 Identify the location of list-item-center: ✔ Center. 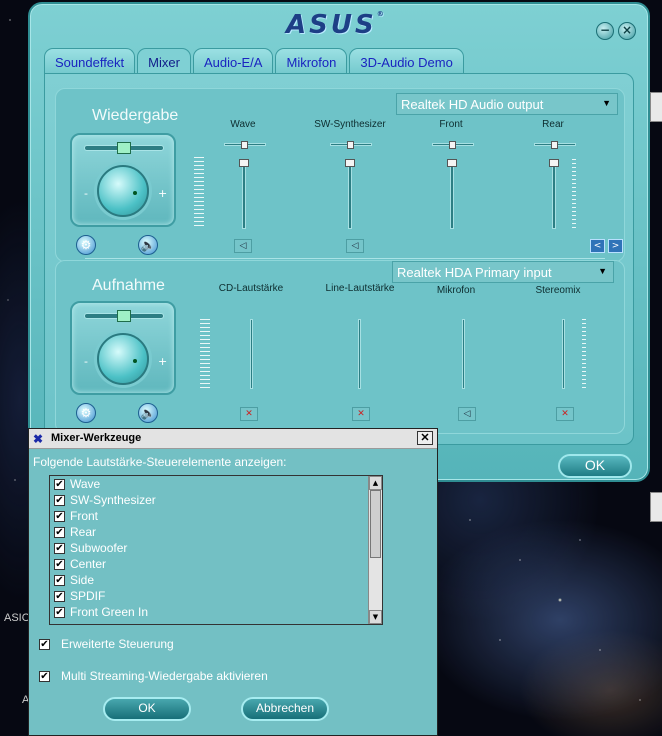
(216, 564).